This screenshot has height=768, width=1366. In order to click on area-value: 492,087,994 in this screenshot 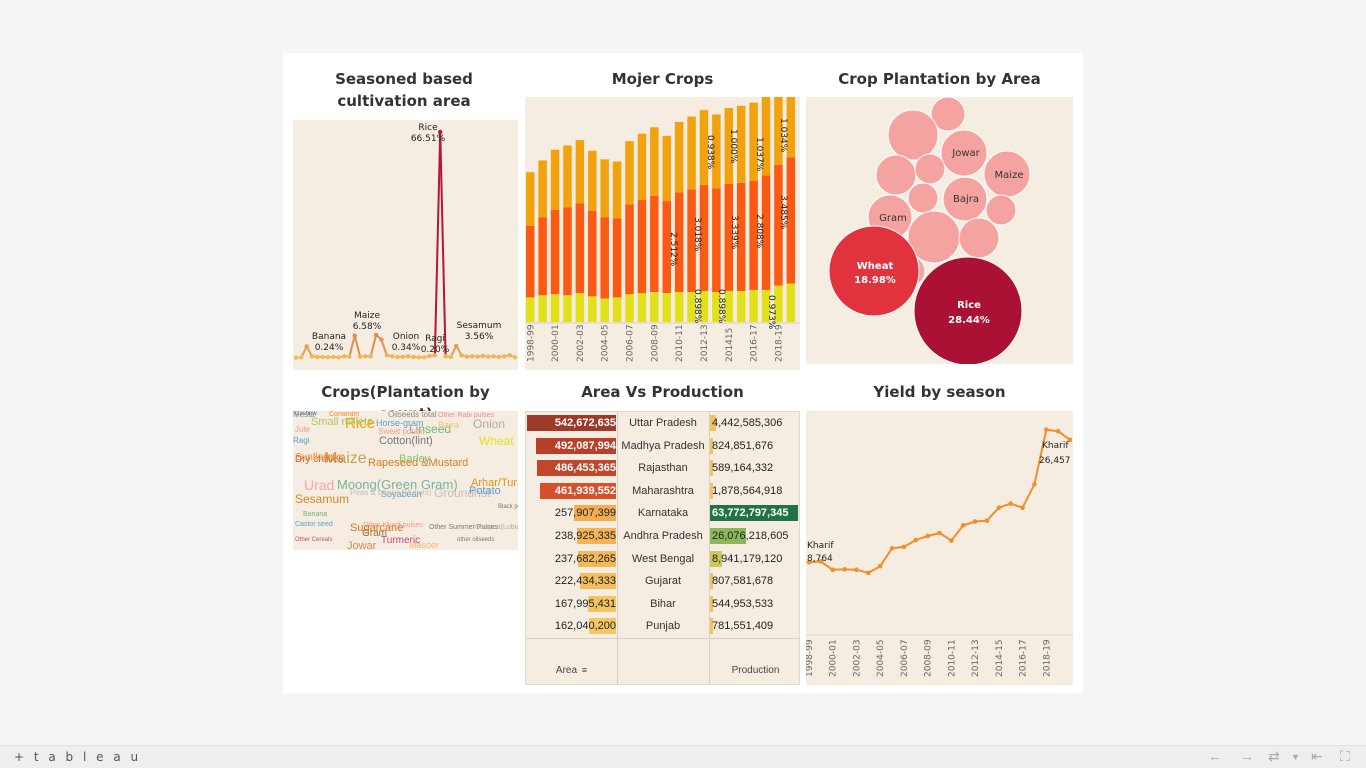, I will do `click(585, 445)`.